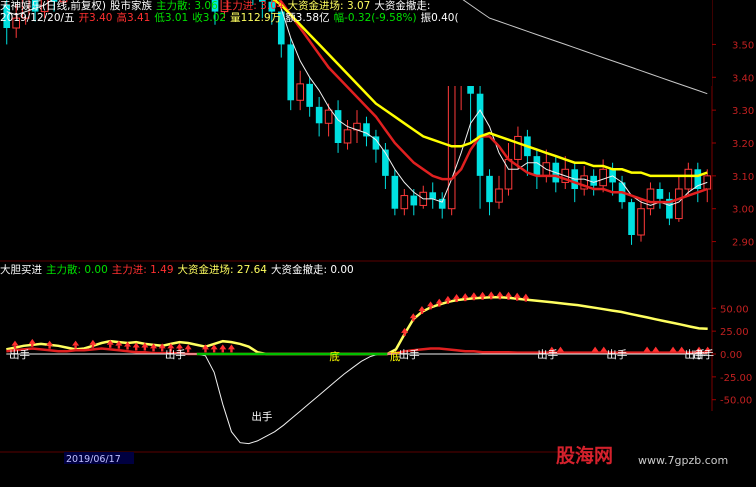 This screenshot has width=756, height=487. What do you see at coordinates (21, 270) in the screenshot?
I see `header-segment: 大胆买进` at bounding box center [21, 270].